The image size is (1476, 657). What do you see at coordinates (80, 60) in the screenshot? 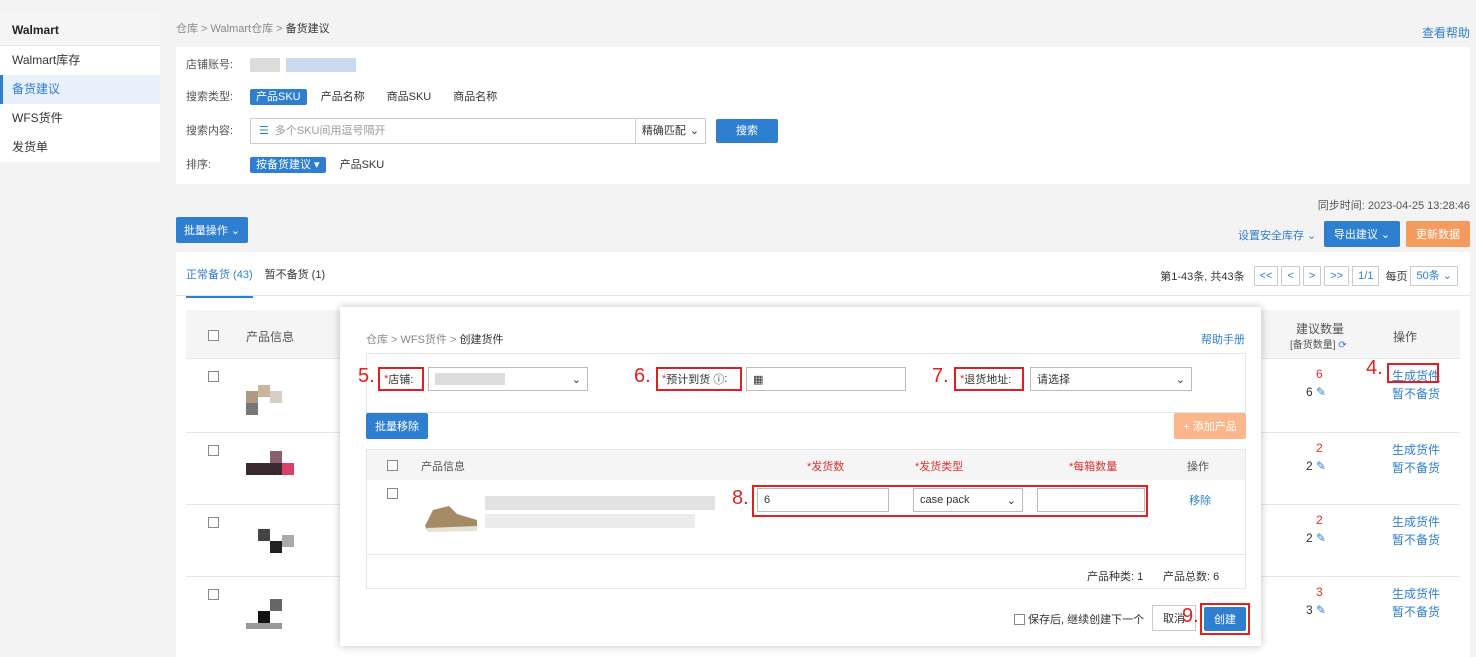
I see `sidebar-item-inventory: Walmart库存` at bounding box center [80, 60].